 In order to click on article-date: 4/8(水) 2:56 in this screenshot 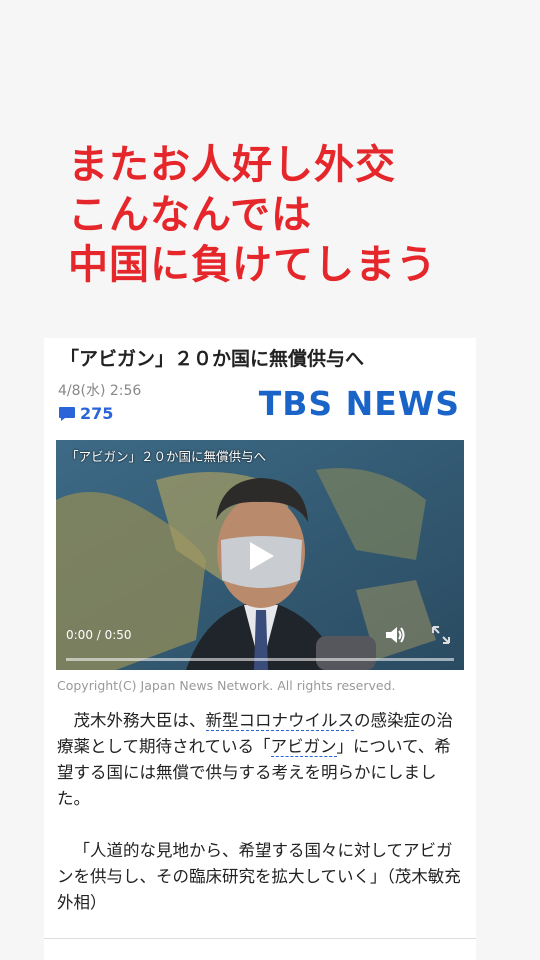, I will do `click(100, 391)`.